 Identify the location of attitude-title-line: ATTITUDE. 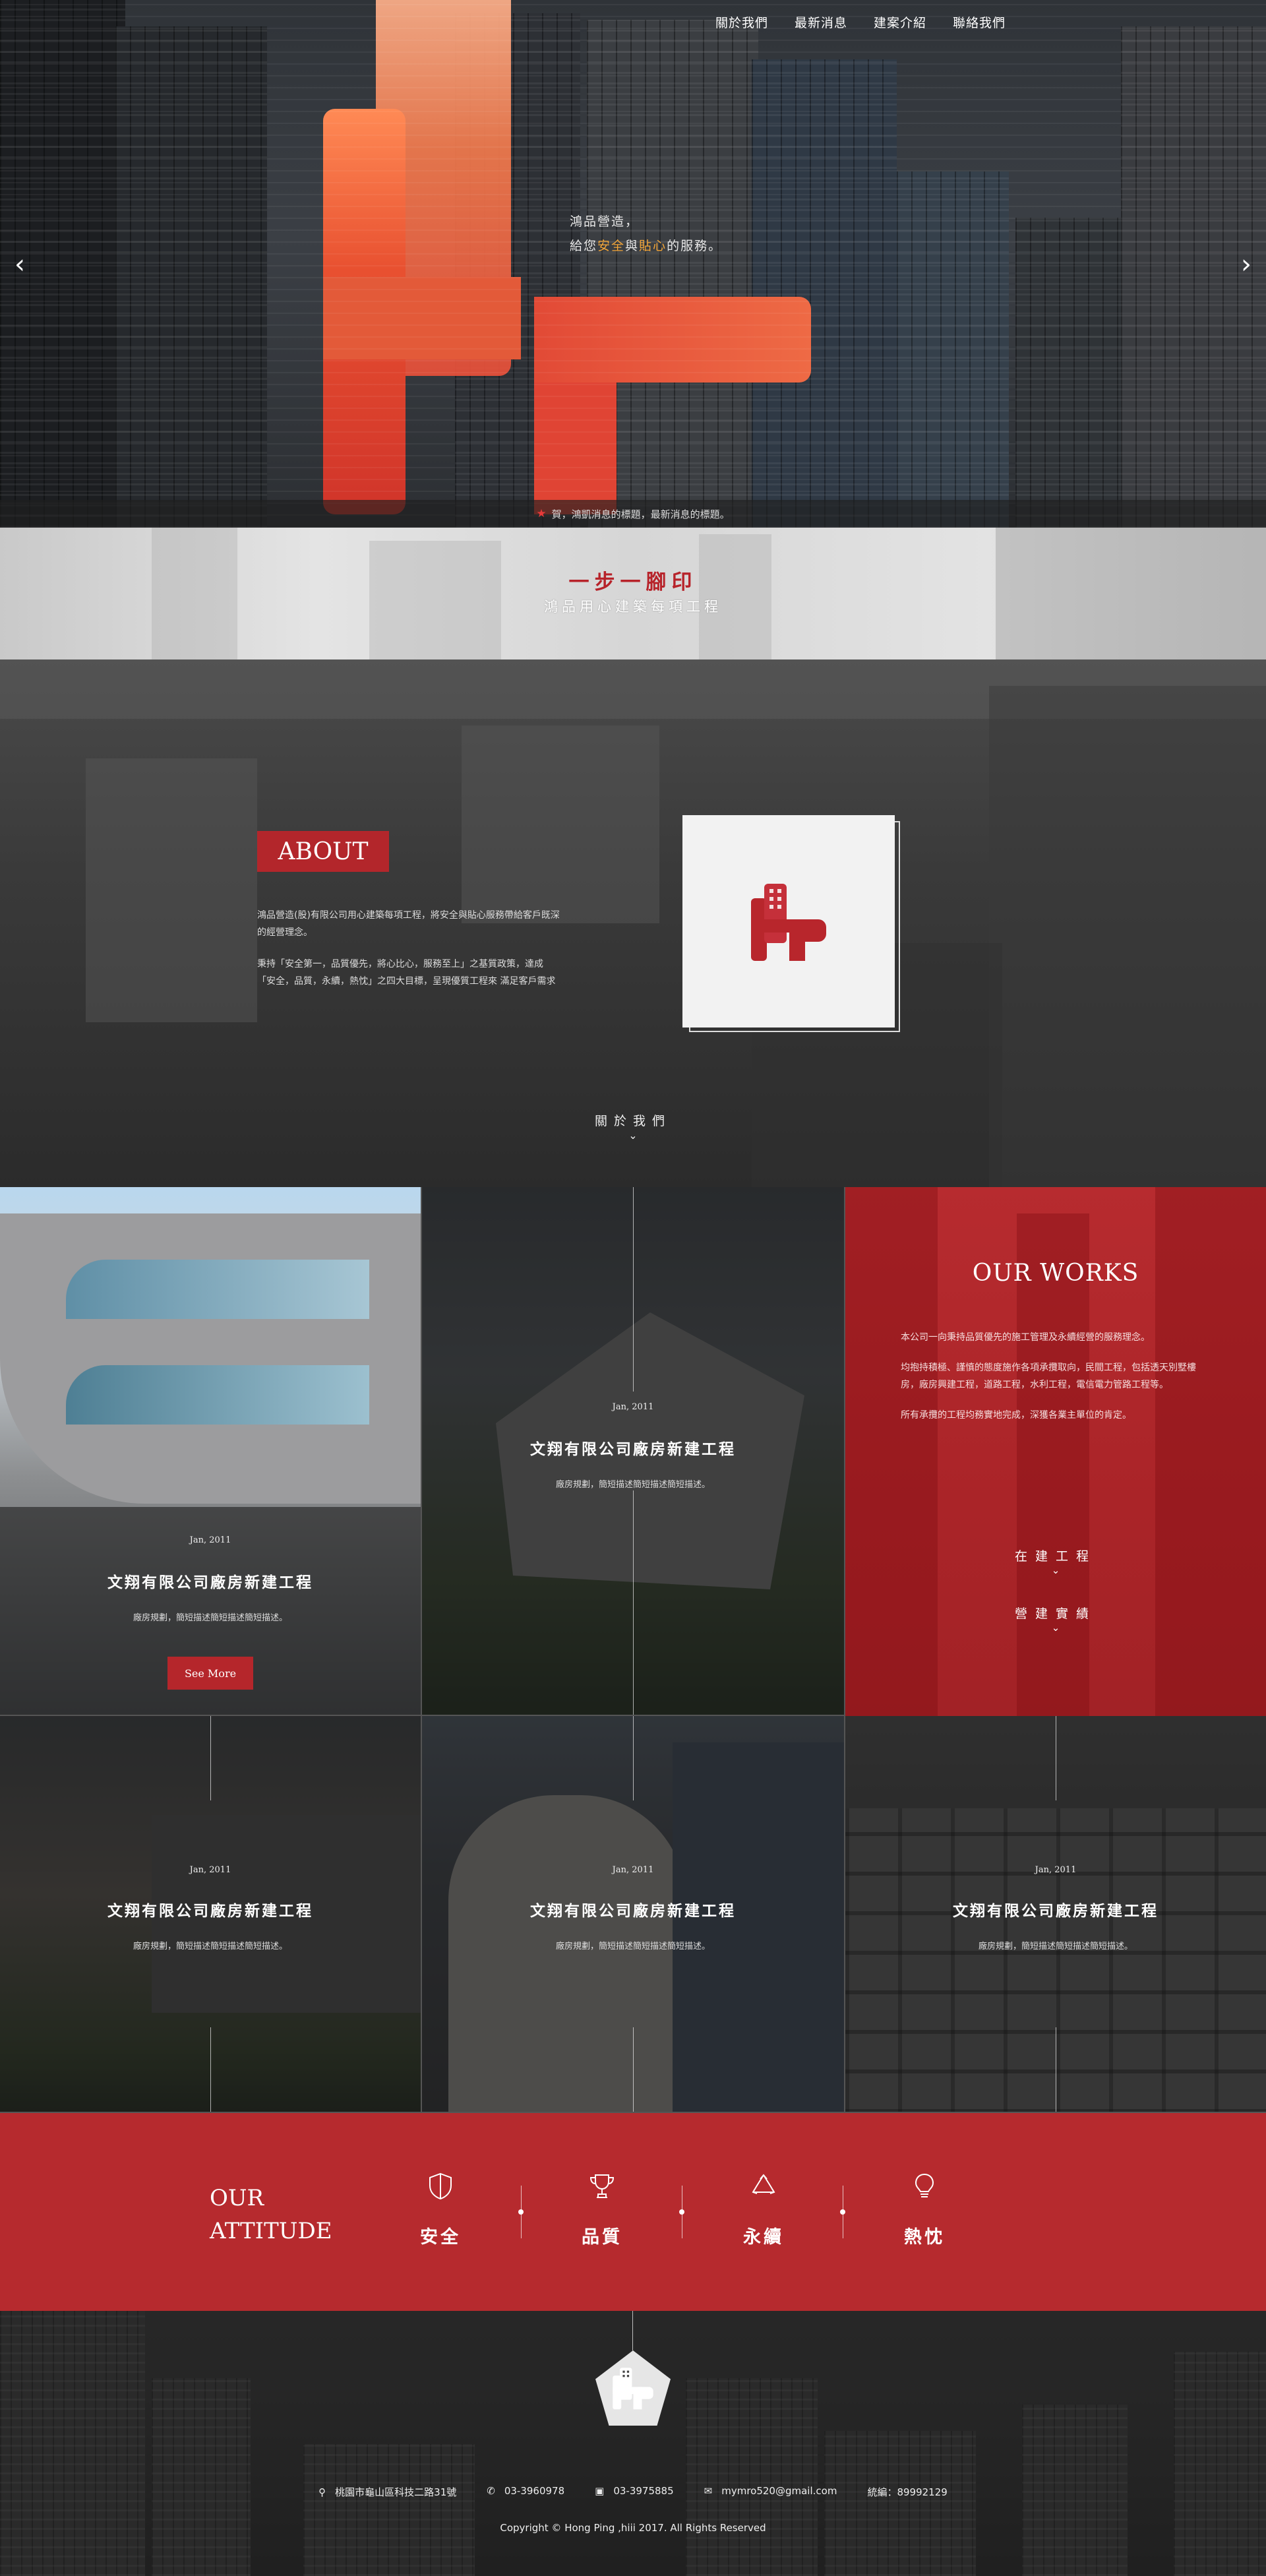
(271, 2231).